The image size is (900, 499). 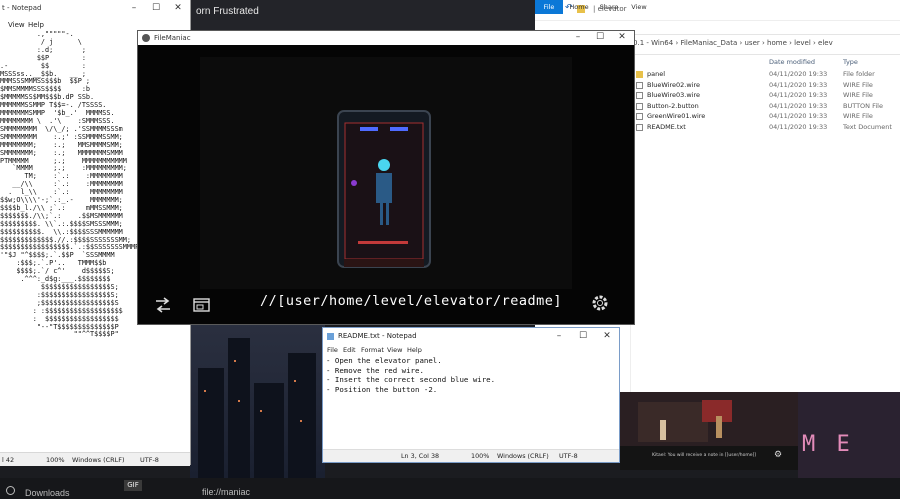 What do you see at coordinates (579, 7) in the screenshot?
I see `tab-home: Home` at bounding box center [579, 7].